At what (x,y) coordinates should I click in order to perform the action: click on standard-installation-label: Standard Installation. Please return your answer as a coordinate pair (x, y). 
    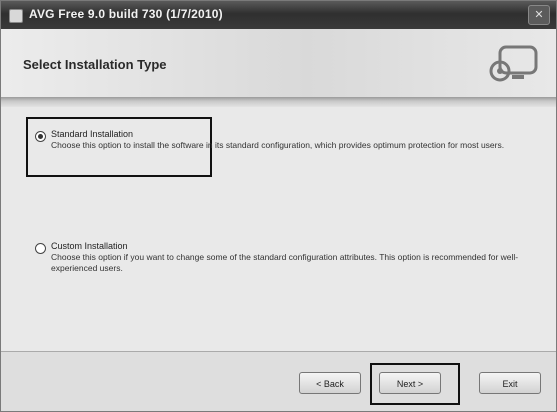
    Looking at the image, I should click on (92, 134).